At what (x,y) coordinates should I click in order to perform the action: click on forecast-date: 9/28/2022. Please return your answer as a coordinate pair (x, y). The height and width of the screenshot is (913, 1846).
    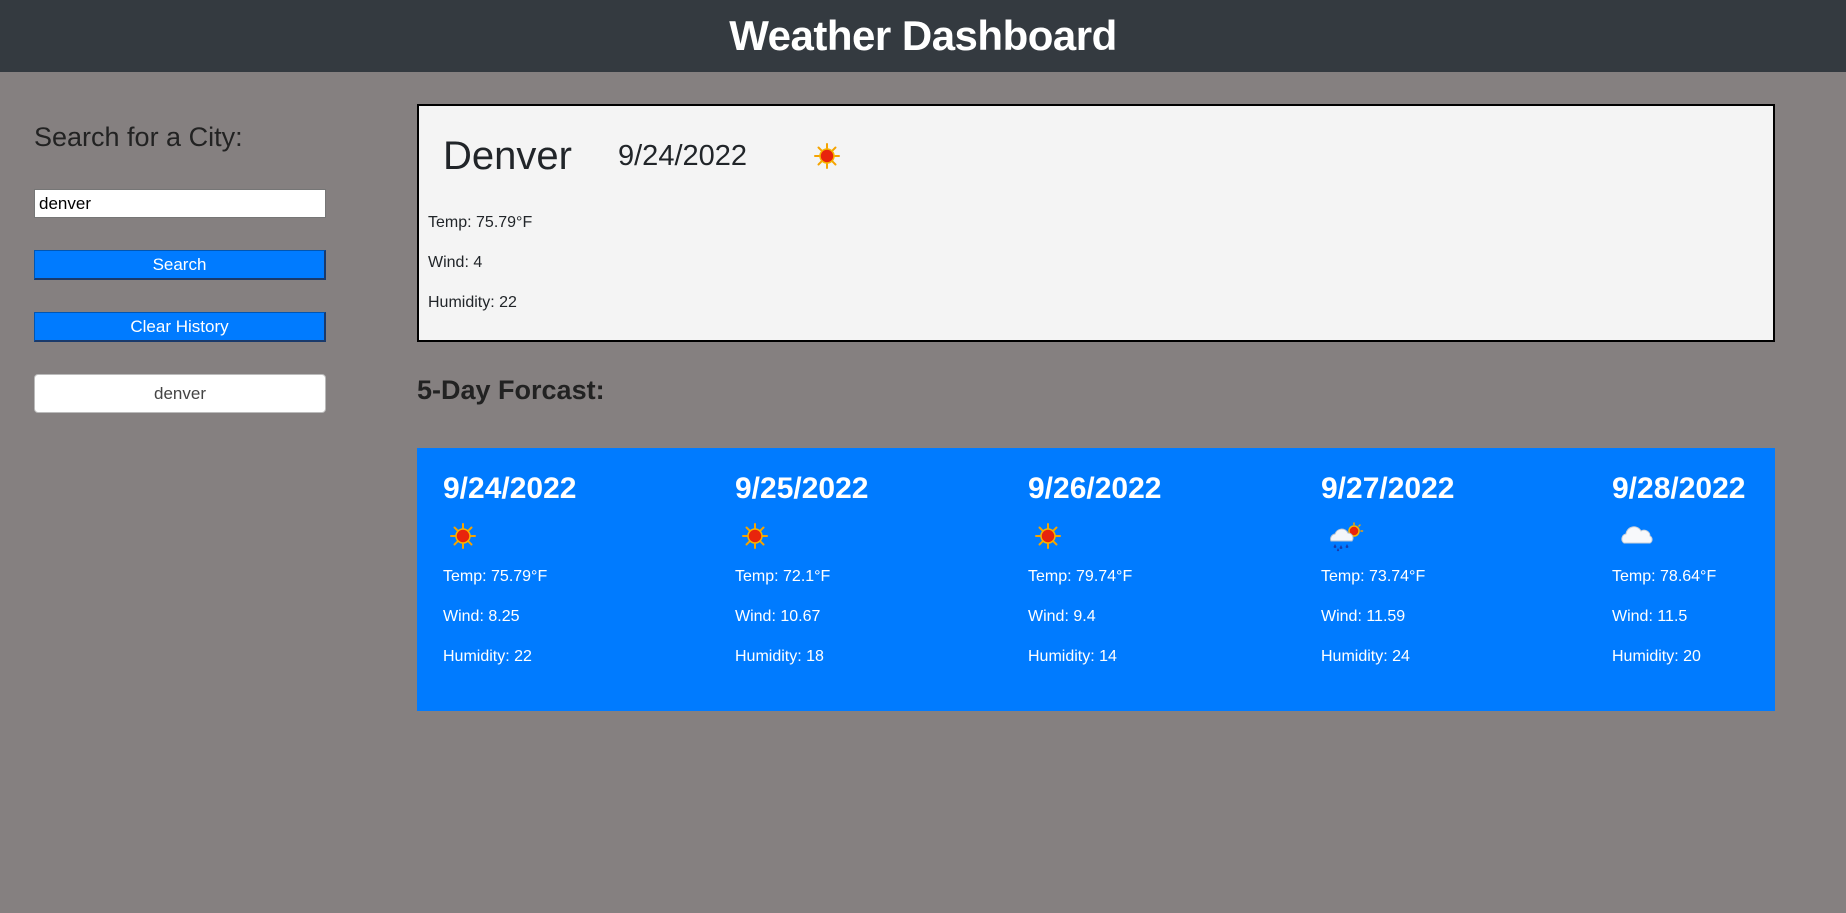
    Looking at the image, I should click on (1679, 488).